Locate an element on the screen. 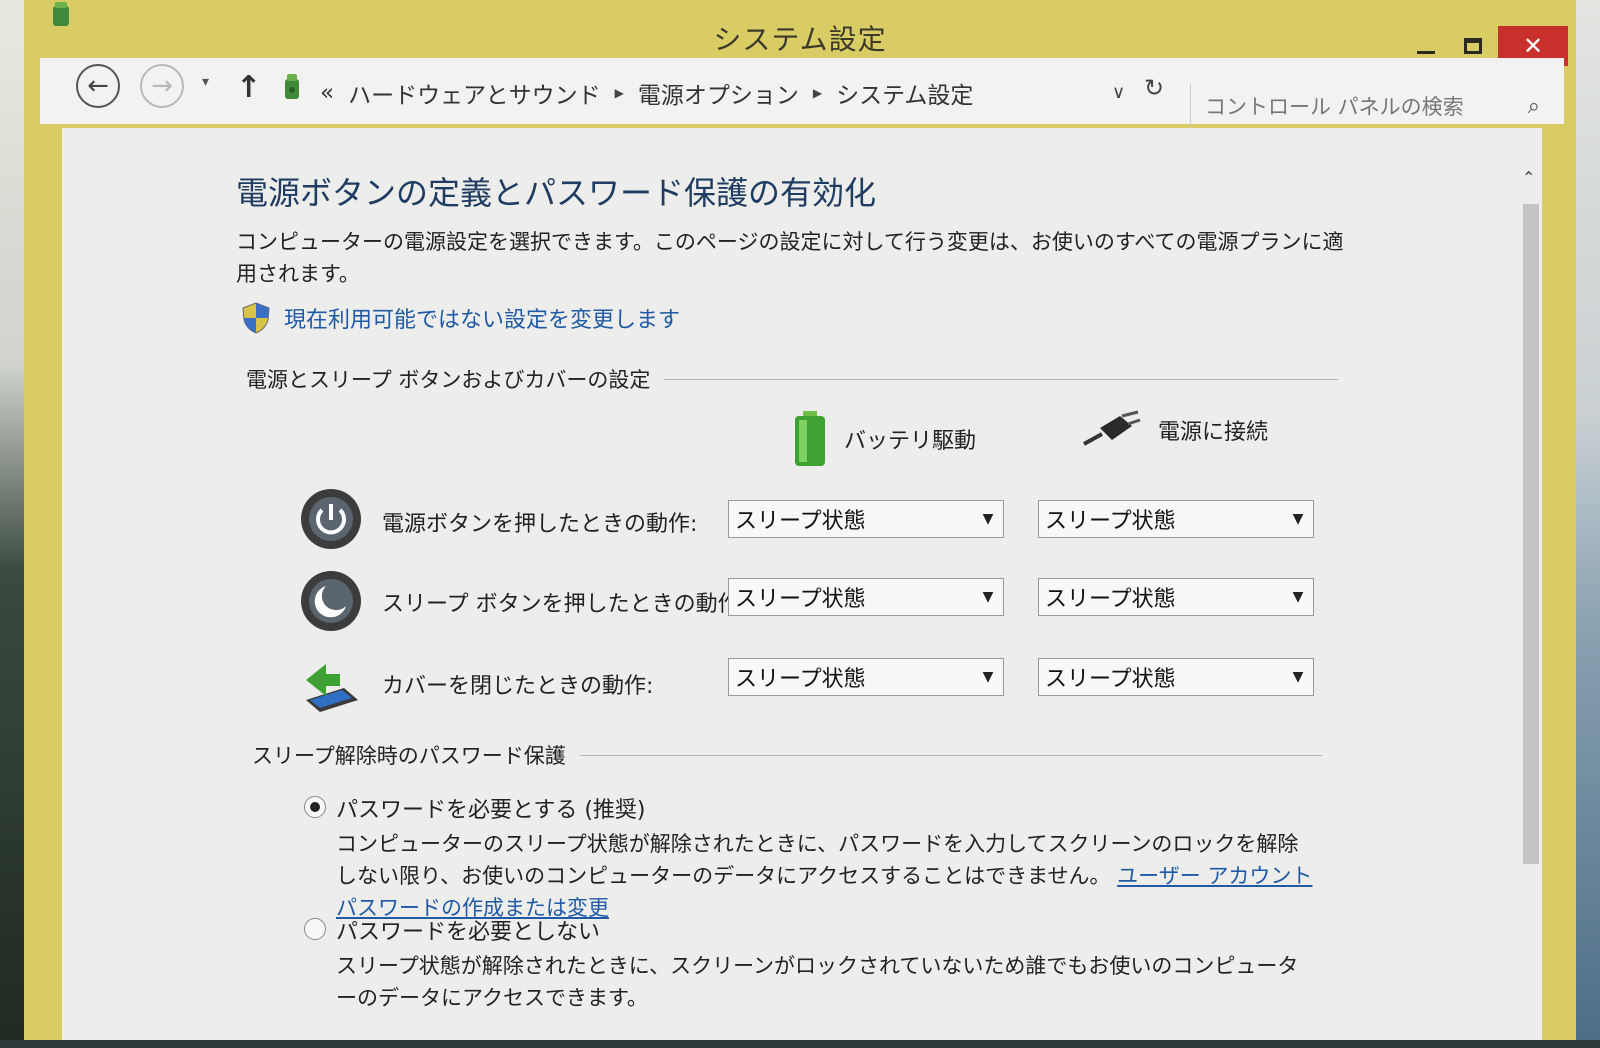 This screenshot has width=1600, height=1048. forward-button: → is located at coordinates (162, 86).